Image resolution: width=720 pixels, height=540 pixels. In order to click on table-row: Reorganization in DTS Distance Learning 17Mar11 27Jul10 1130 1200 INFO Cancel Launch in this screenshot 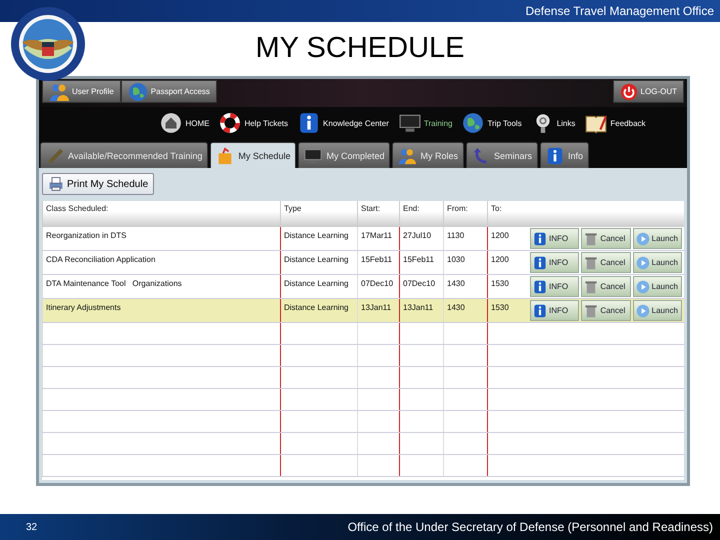, I will do `click(363, 239)`.